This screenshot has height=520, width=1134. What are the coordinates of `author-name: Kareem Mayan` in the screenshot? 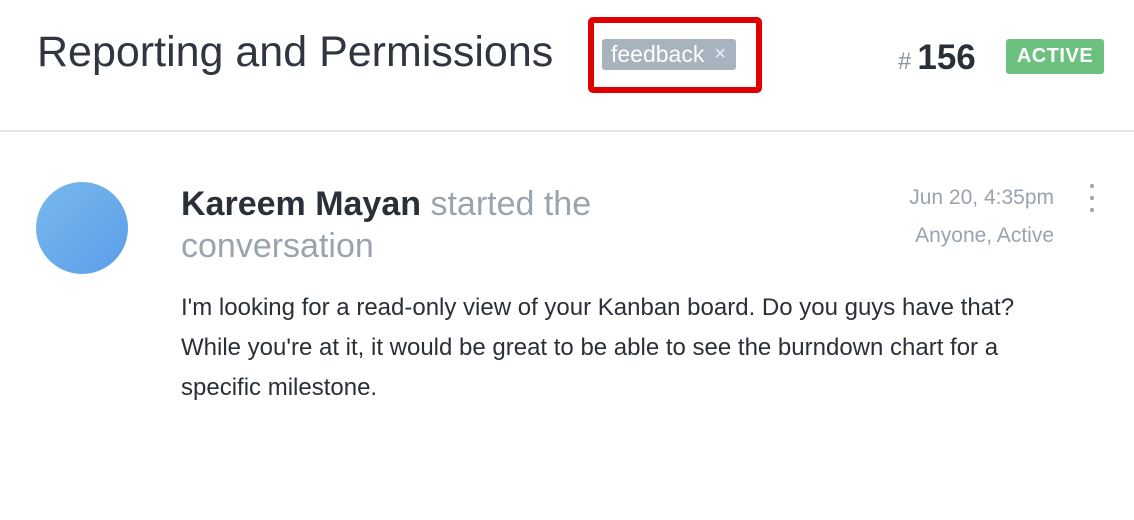 It's located at (301, 204).